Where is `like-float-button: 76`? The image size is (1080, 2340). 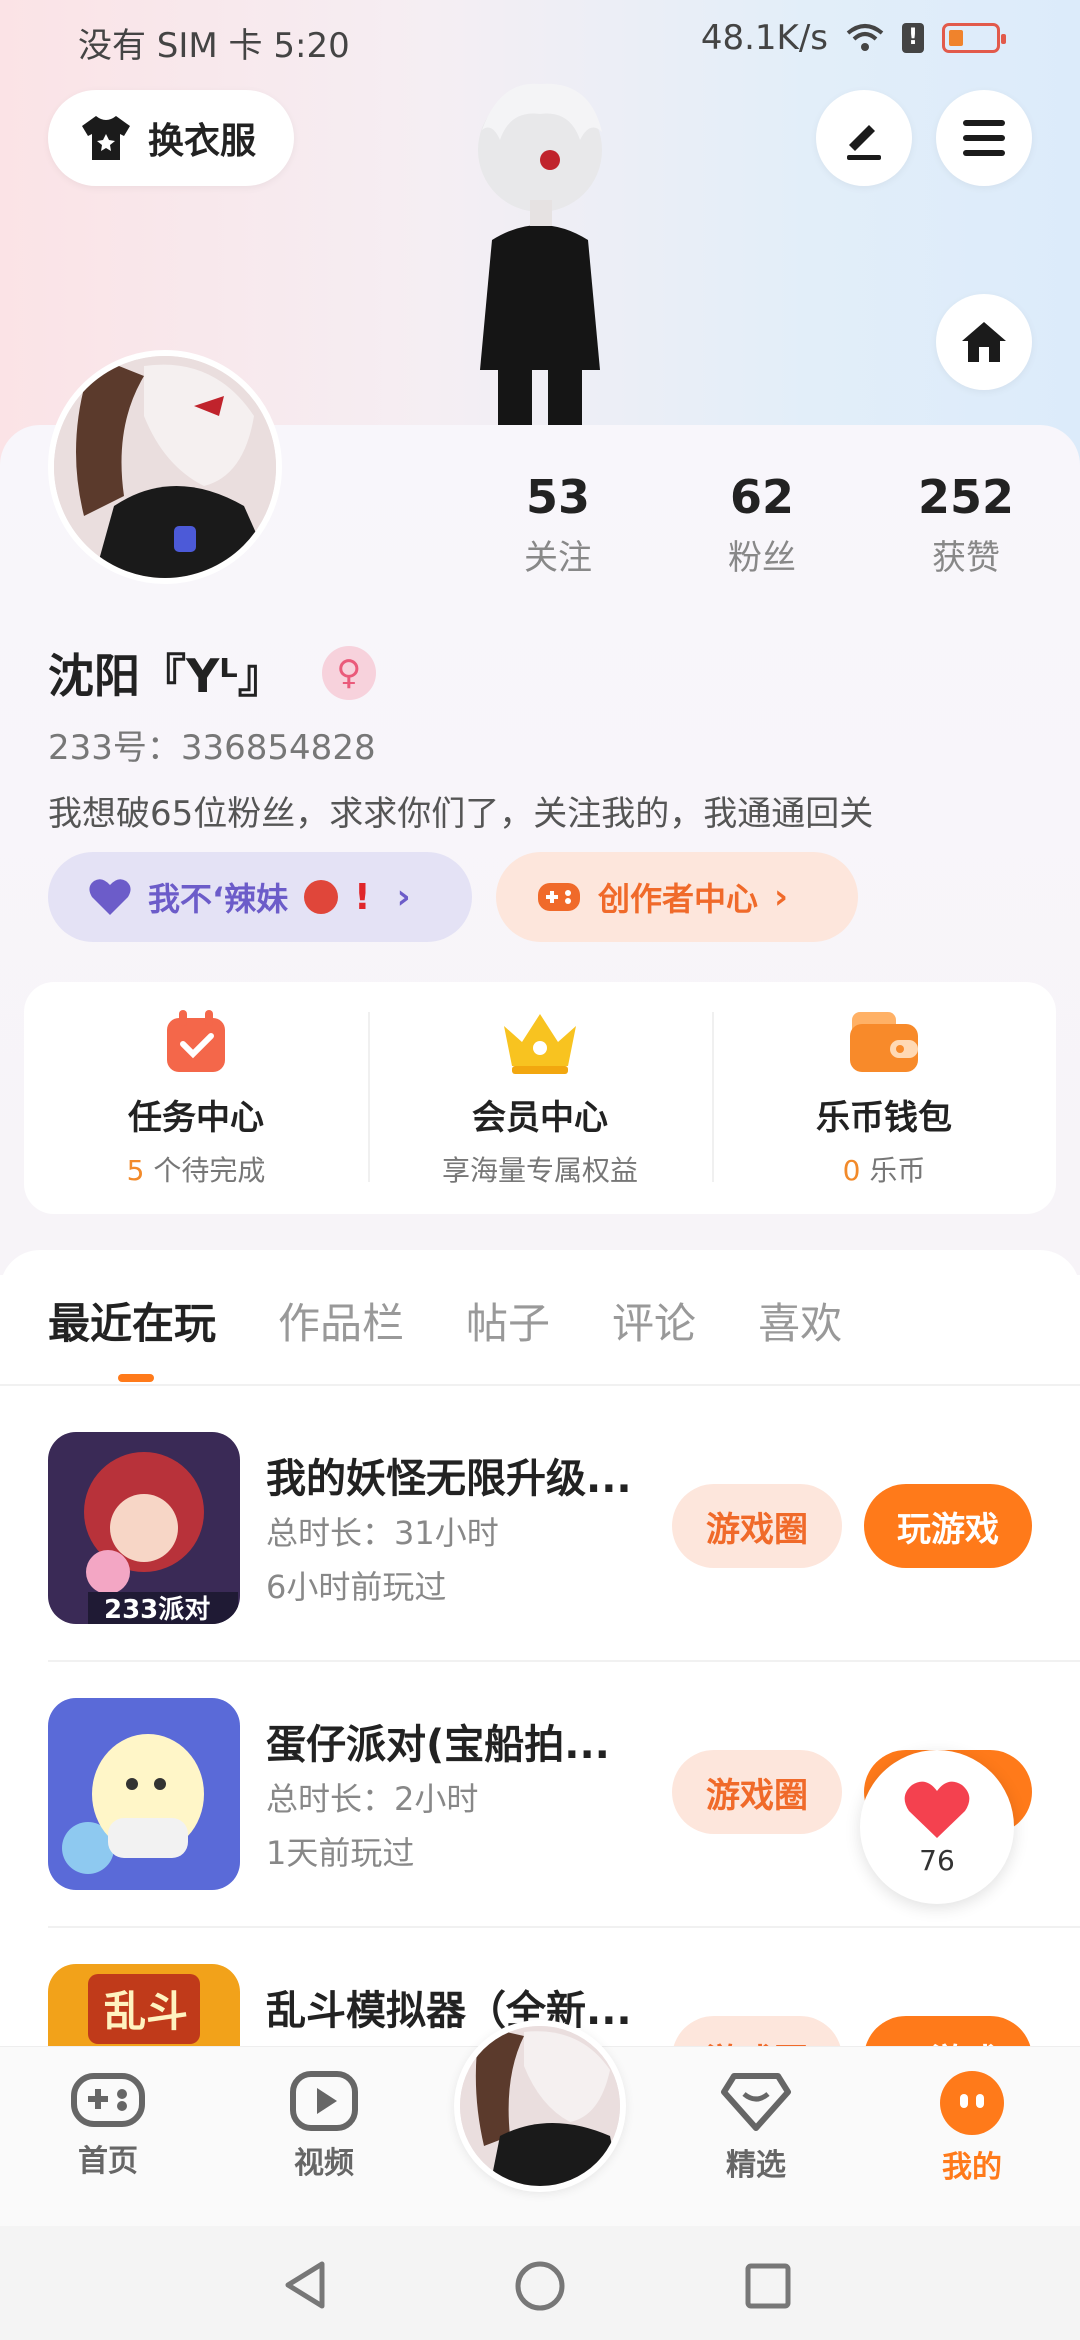
like-float-button: 76 is located at coordinates (937, 1827).